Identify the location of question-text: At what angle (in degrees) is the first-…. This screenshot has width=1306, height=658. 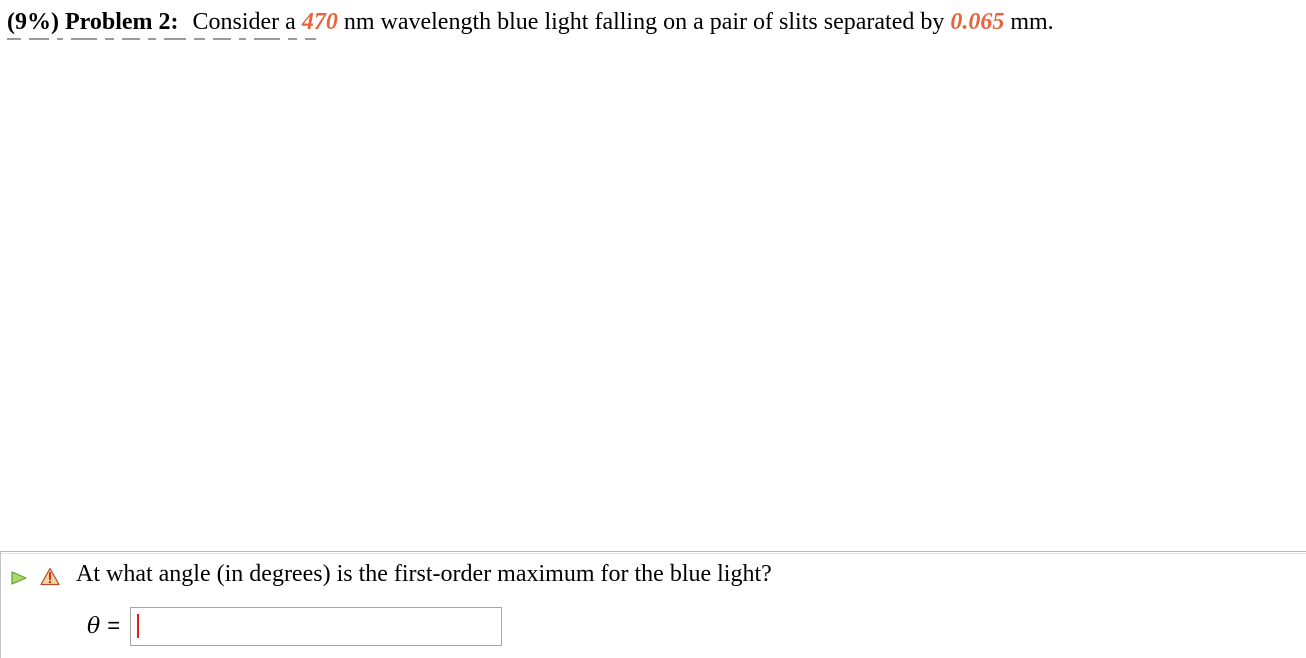
(424, 574).